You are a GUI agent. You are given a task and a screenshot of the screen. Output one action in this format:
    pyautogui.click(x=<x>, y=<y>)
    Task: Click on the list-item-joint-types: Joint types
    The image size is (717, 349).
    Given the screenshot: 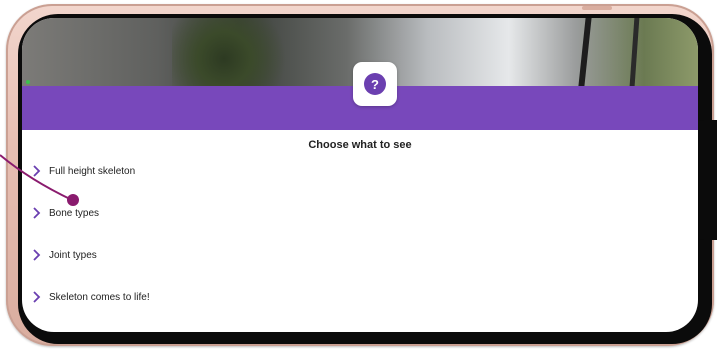 What is the action you would take?
    pyautogui.click(x=332, y=270)
    